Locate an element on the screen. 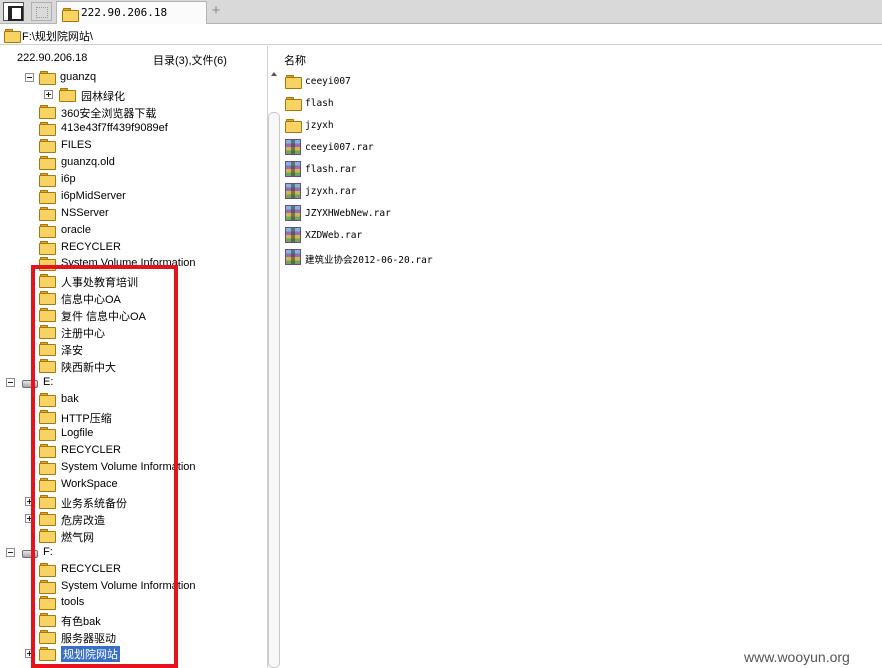 The width and height of the screenshot is (882, 668). tree-item-label: 信息中心OA is located at coordinates (91, 300).